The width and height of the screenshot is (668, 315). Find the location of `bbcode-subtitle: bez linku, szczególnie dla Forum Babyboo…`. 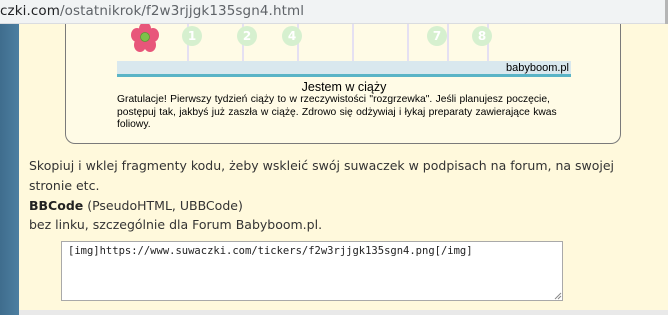

bbcode-subtitle: bez linku, szczególnie dla Forum Babyboo… is located at coordinates (176, 224).